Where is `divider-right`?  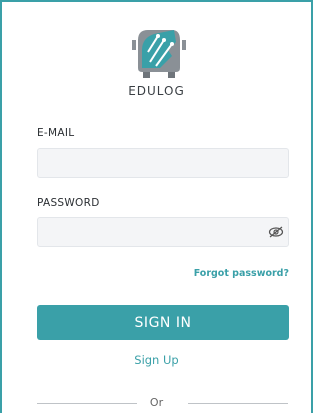
divider-right is located at coordinates (238, 403).